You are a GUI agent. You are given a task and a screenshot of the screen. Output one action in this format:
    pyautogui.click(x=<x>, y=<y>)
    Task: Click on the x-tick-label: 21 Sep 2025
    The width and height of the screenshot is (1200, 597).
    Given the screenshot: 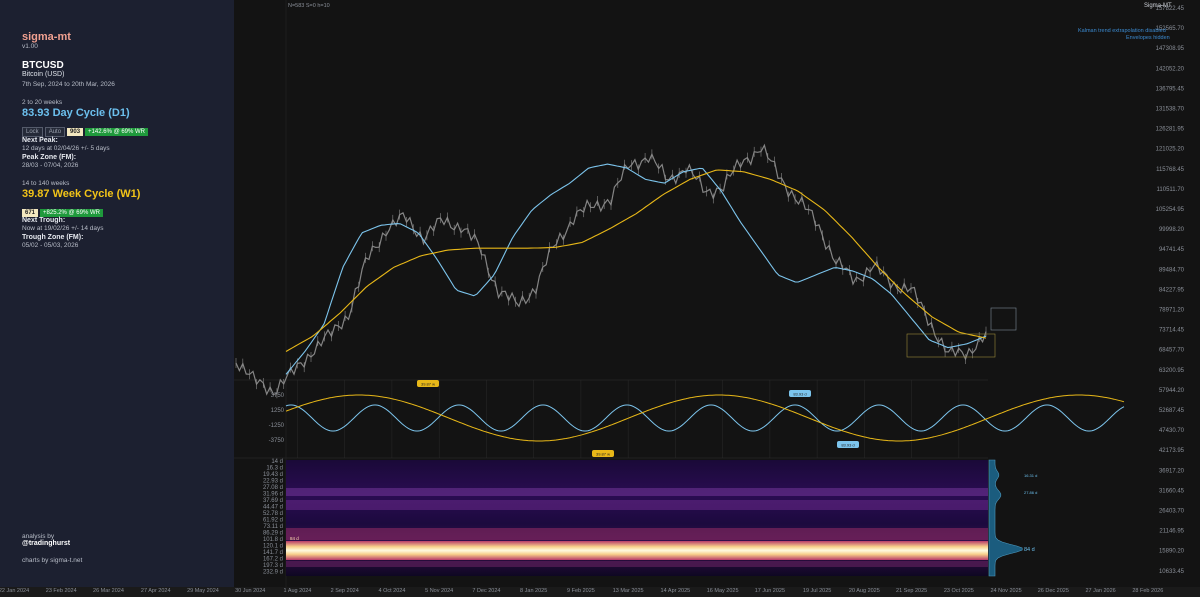 What is the action you would take?
    pyautogui.click(x=912, y=591)
    